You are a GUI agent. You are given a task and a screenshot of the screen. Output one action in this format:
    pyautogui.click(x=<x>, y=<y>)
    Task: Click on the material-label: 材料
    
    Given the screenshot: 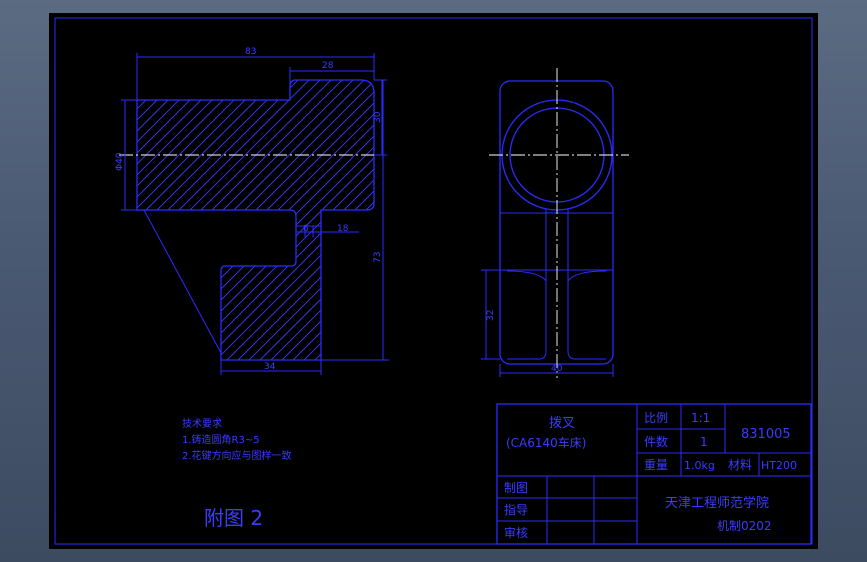 What is the action you would take?
    pyautogui.click(x=740, y=465)
    